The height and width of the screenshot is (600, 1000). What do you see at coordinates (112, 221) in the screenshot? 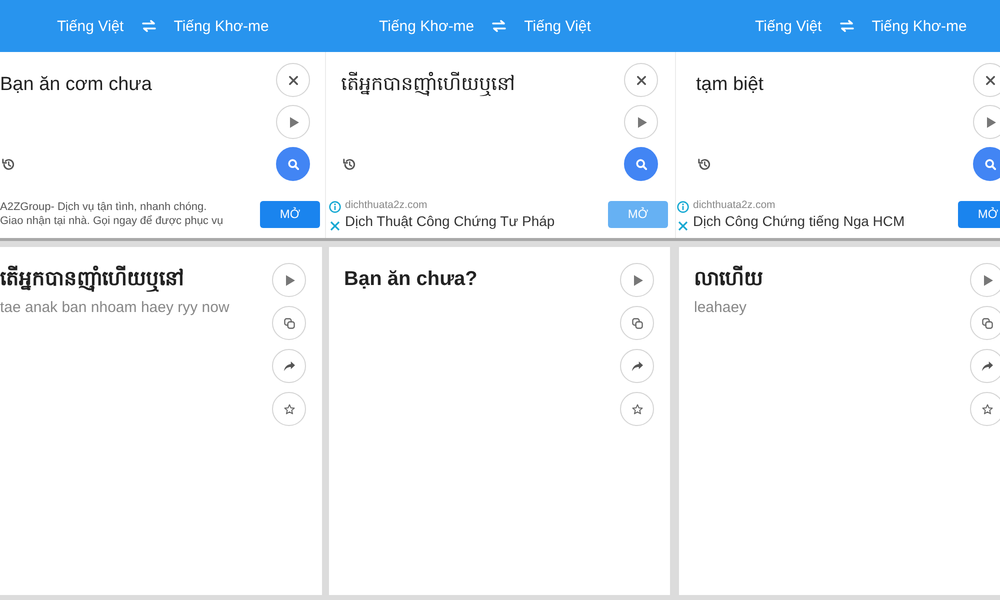
I see `ad-text: Giao nhận tại nhà. Gọi ngay để được phục vụ` at bounding box center [112, 221].